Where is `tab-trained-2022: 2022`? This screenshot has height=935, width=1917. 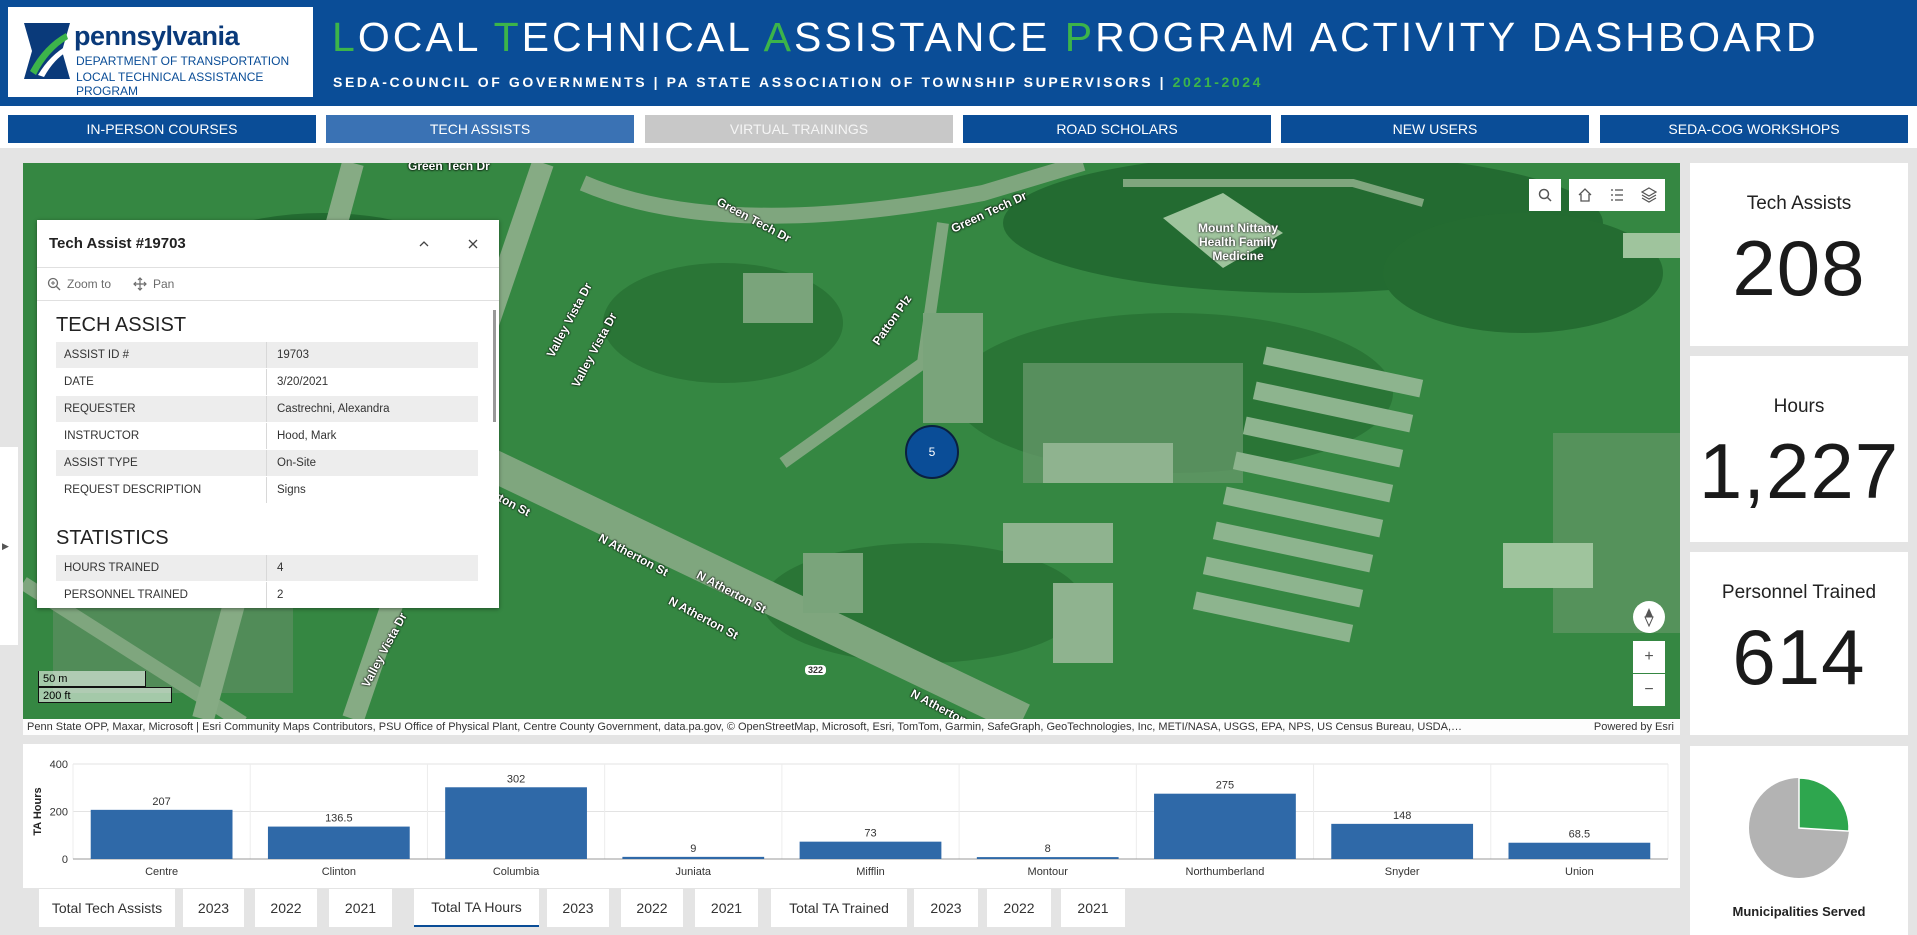
tab-trained-2022: 2022 is located at coordinates (1019, 908).